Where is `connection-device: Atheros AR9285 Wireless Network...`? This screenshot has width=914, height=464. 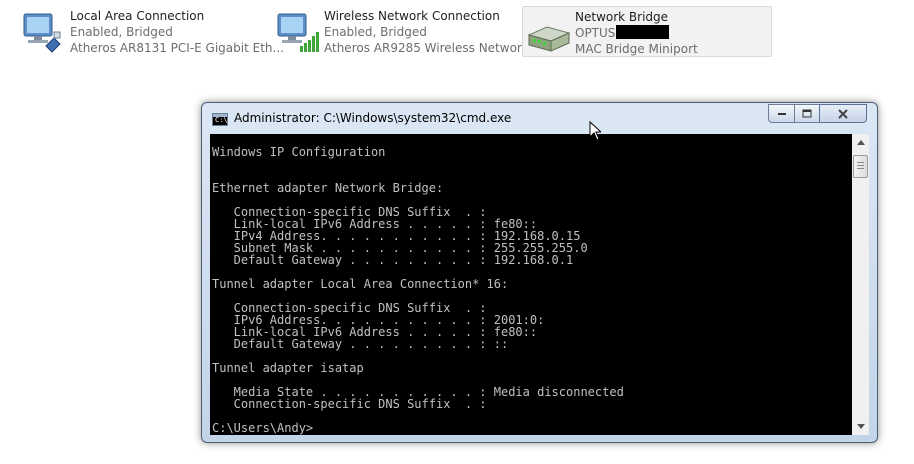 connection-device: Atheros AR9285 Wireless Network... is located at coordinates (432, 48).